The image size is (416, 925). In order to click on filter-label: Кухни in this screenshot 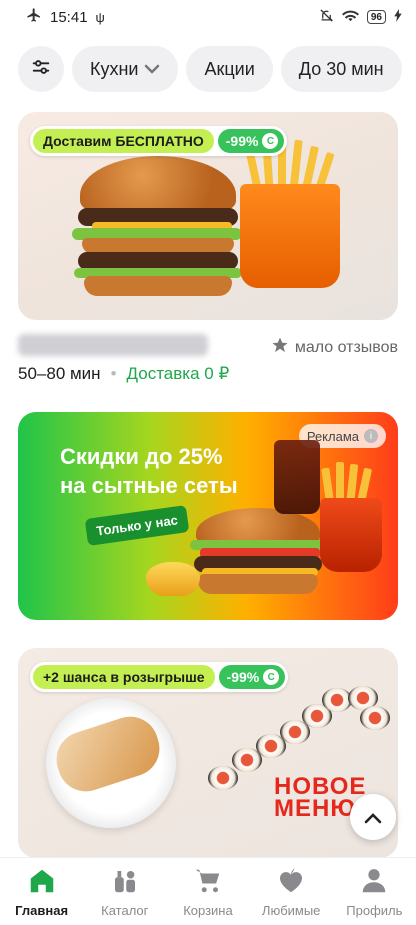, I will do `click(114, 68)`.